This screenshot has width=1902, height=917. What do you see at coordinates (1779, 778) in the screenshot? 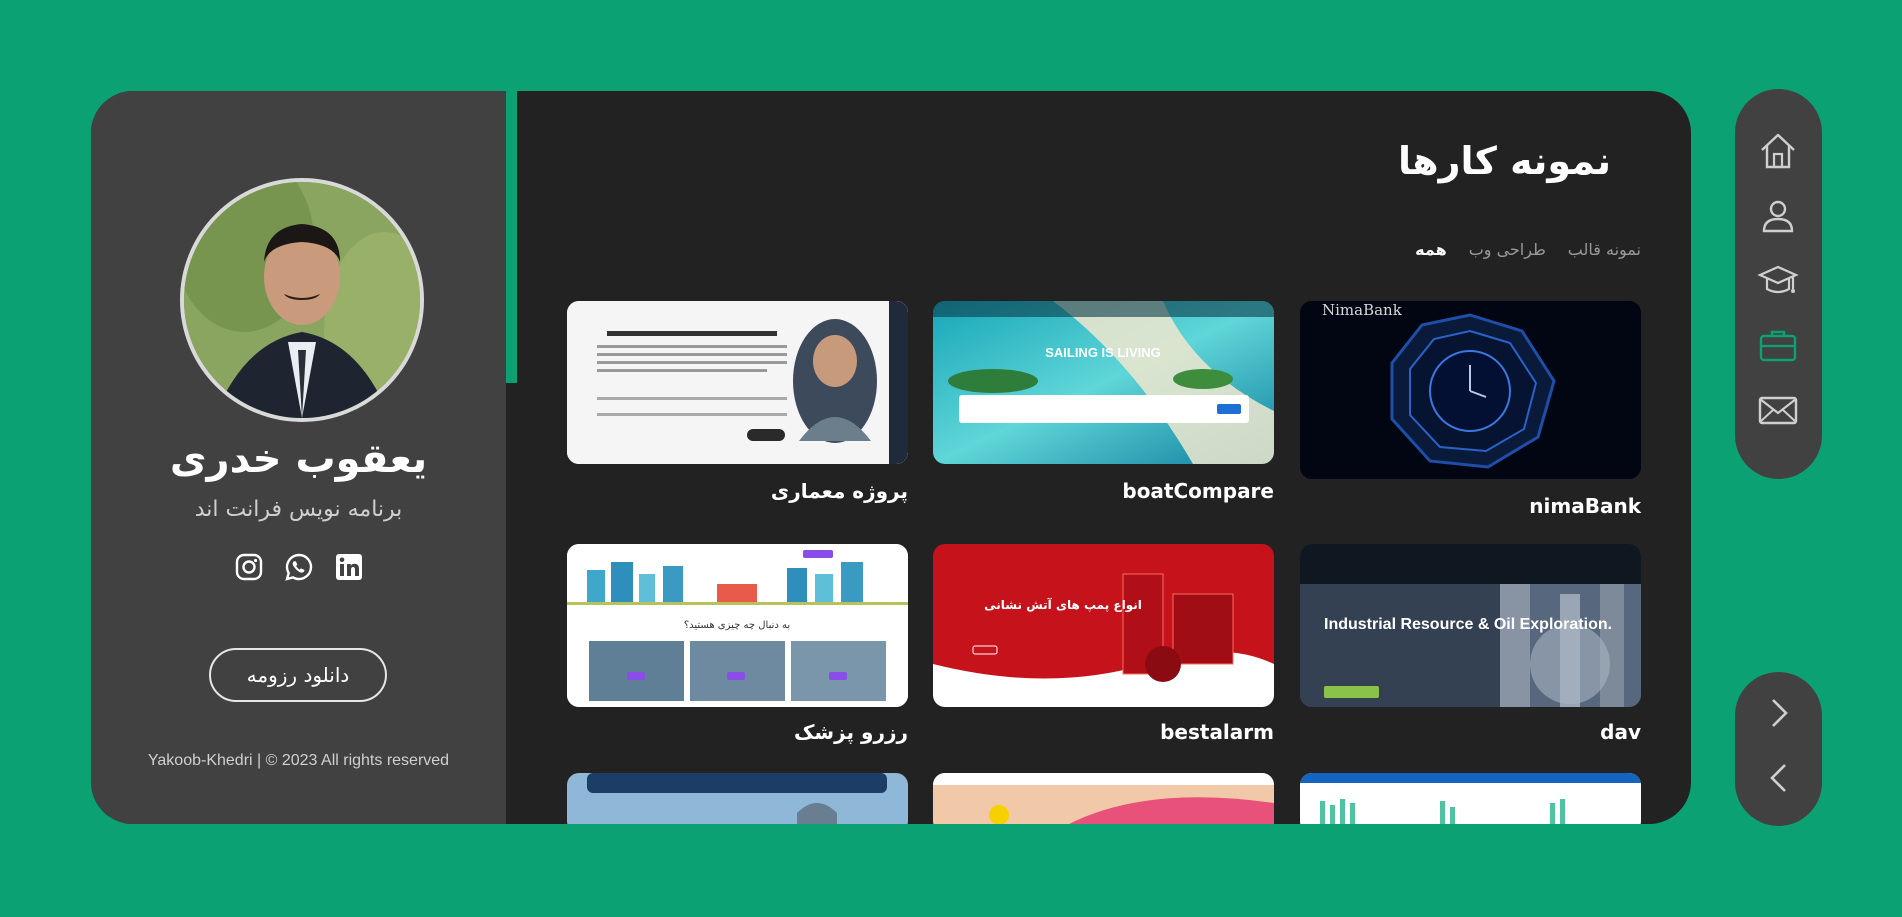
I see `prev-arrow-icon` at bounding box center [1779, 778].